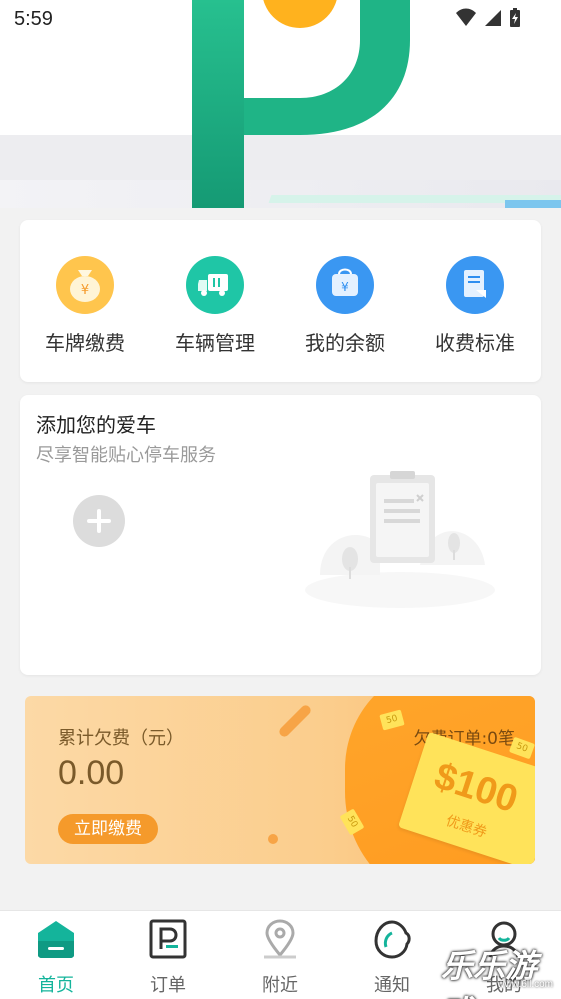 This screenshot has width=561, height=999. Describe the element at coordinates (489, 973) in the screenshot. I see `watermark-text: 乐乐游戏` at that location.